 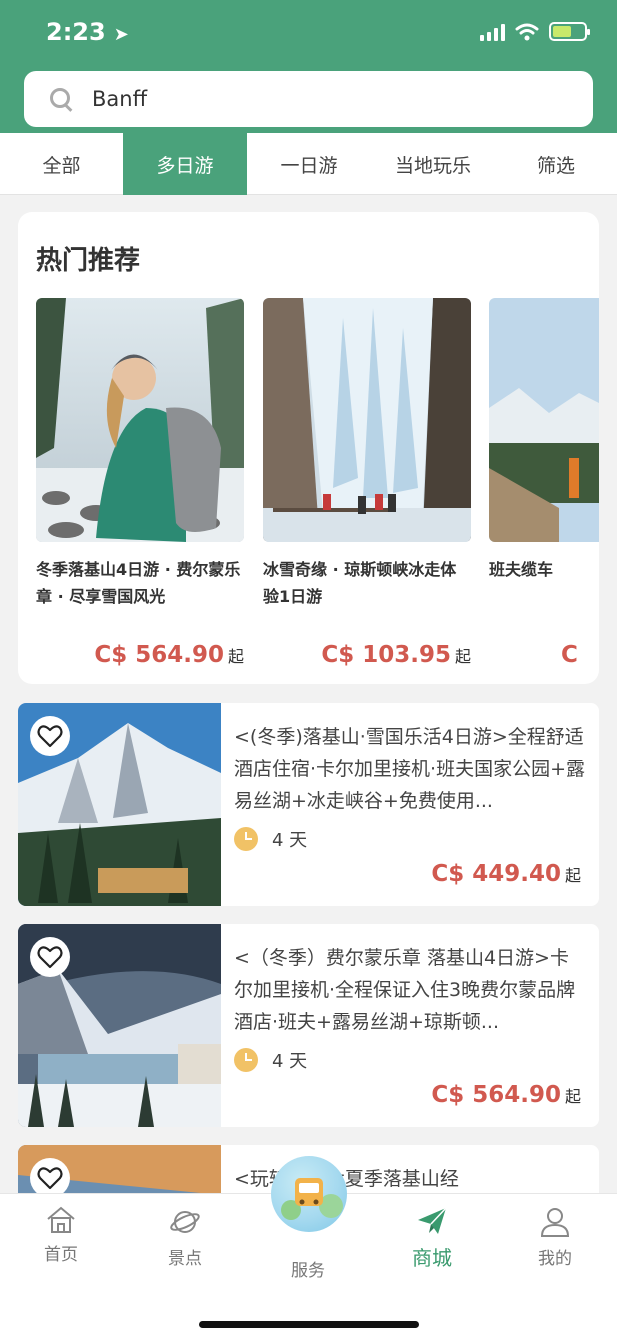 I want to click on nav-label: 首页, so click(x=61, y=1255).